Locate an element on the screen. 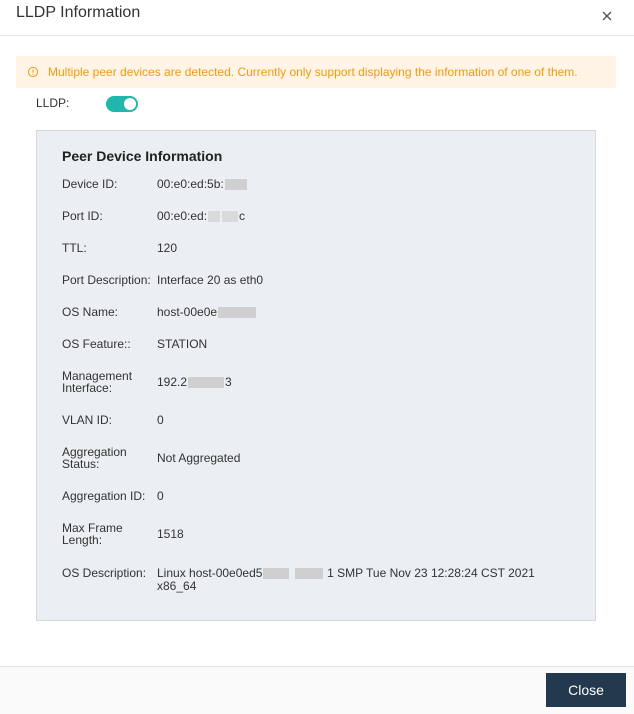 This screenshot has width=634, height=714. field-value: 192.2 3 is located at coordinates (194, 382).